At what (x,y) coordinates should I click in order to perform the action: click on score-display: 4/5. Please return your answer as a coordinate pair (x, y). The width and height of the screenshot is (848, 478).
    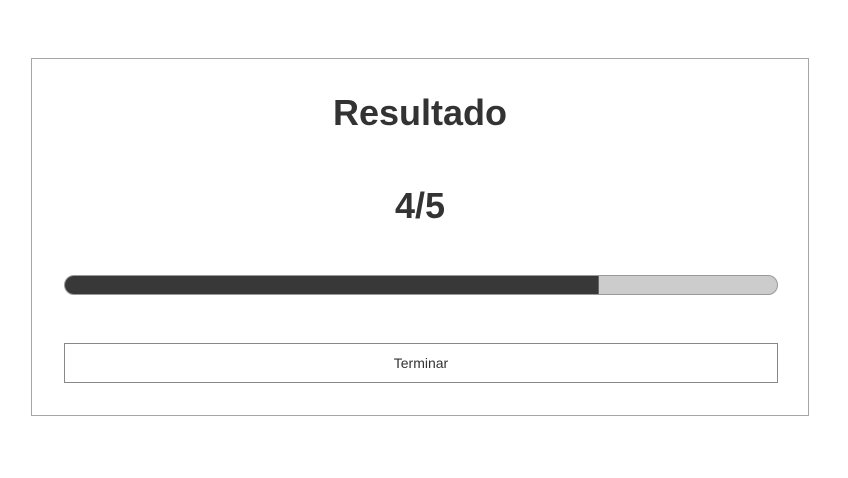
    Looking at the image, I should click on (420, 205).